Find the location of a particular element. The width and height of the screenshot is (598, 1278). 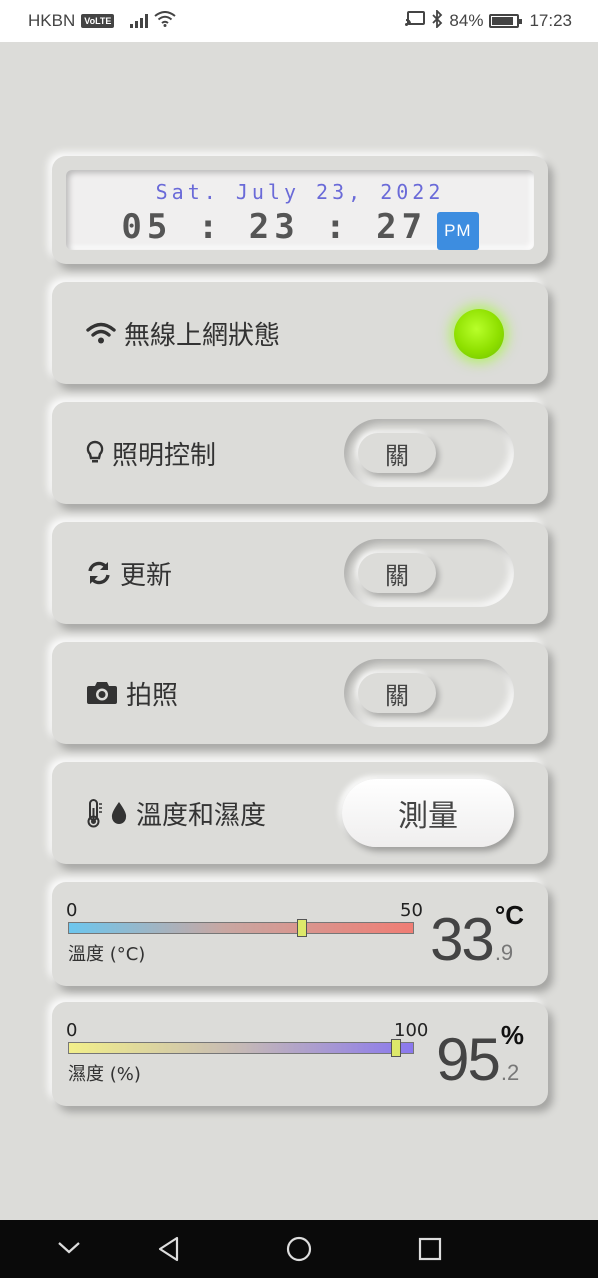

climate-label: 溫度和濕度 is located at coordinates (201, 815).